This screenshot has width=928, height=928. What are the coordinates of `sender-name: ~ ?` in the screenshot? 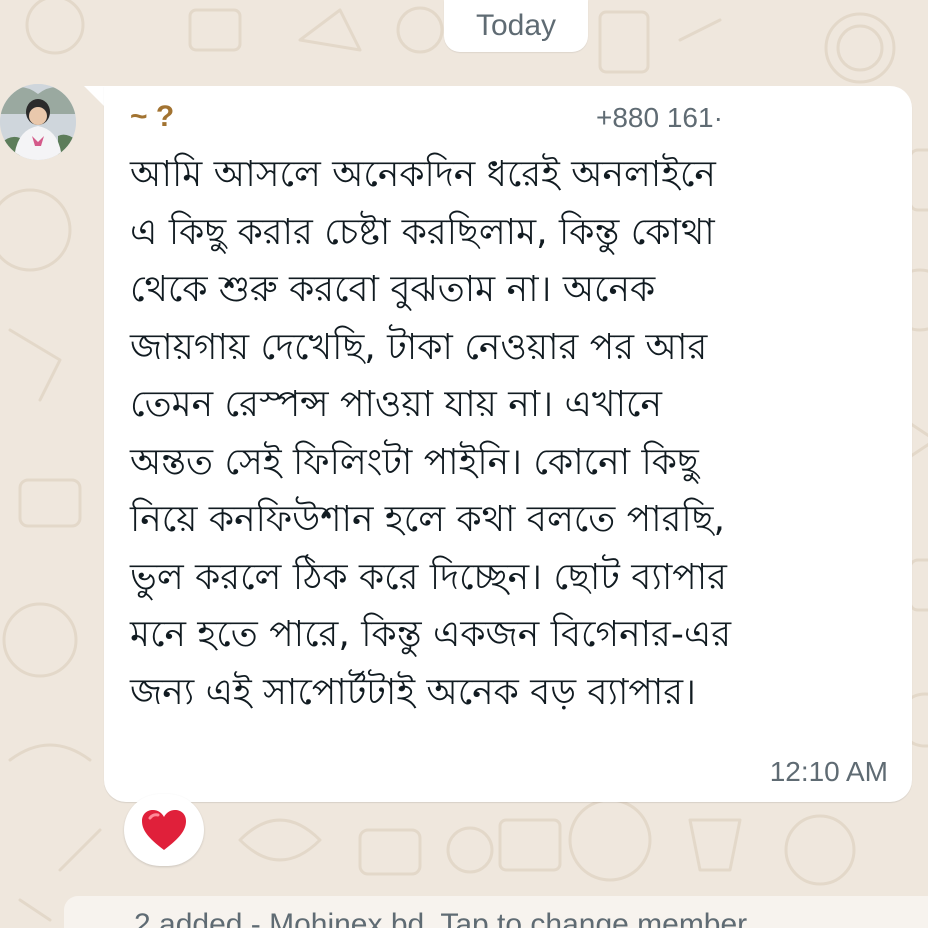 It's located at (152, 117).